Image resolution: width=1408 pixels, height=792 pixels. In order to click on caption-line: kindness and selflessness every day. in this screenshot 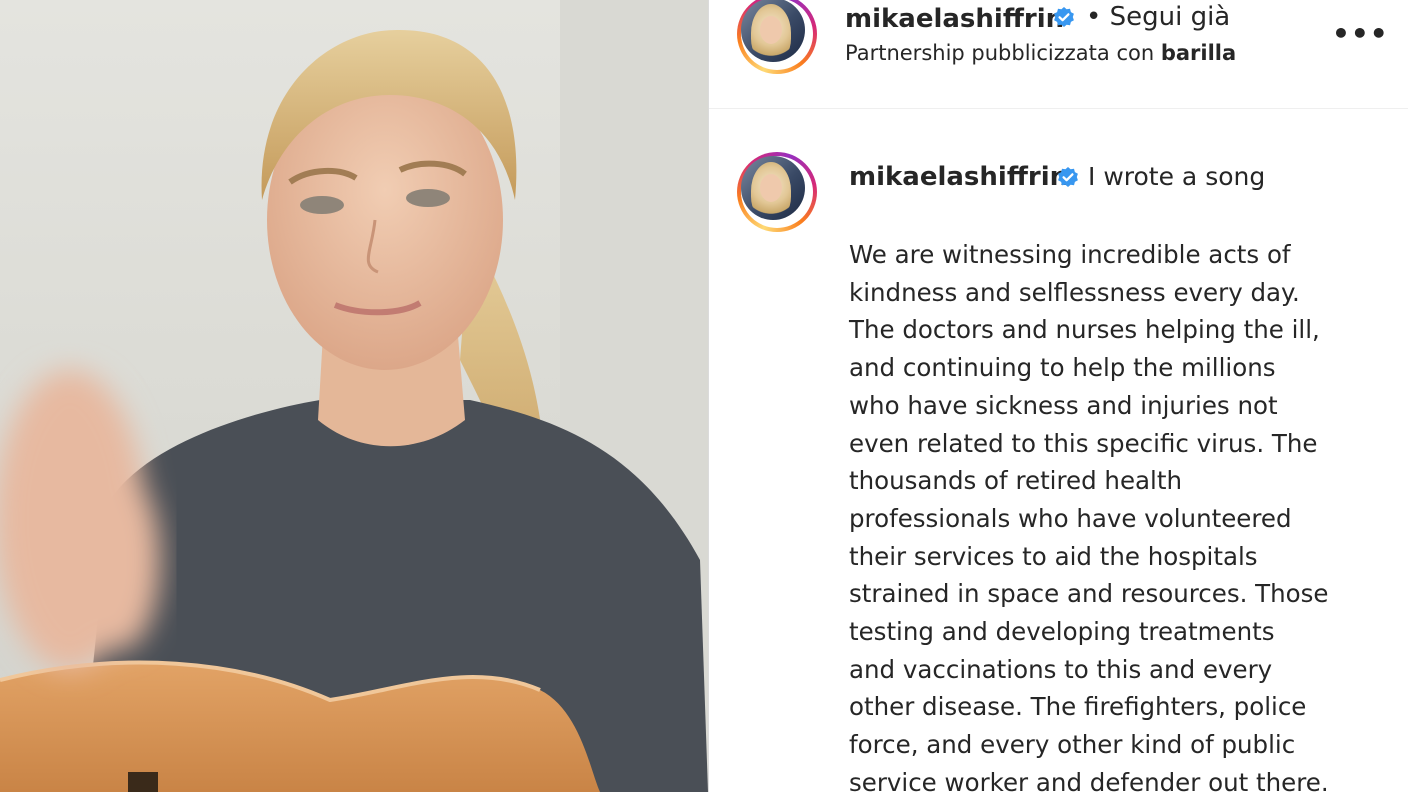, I will do `click(1074, 292)`.